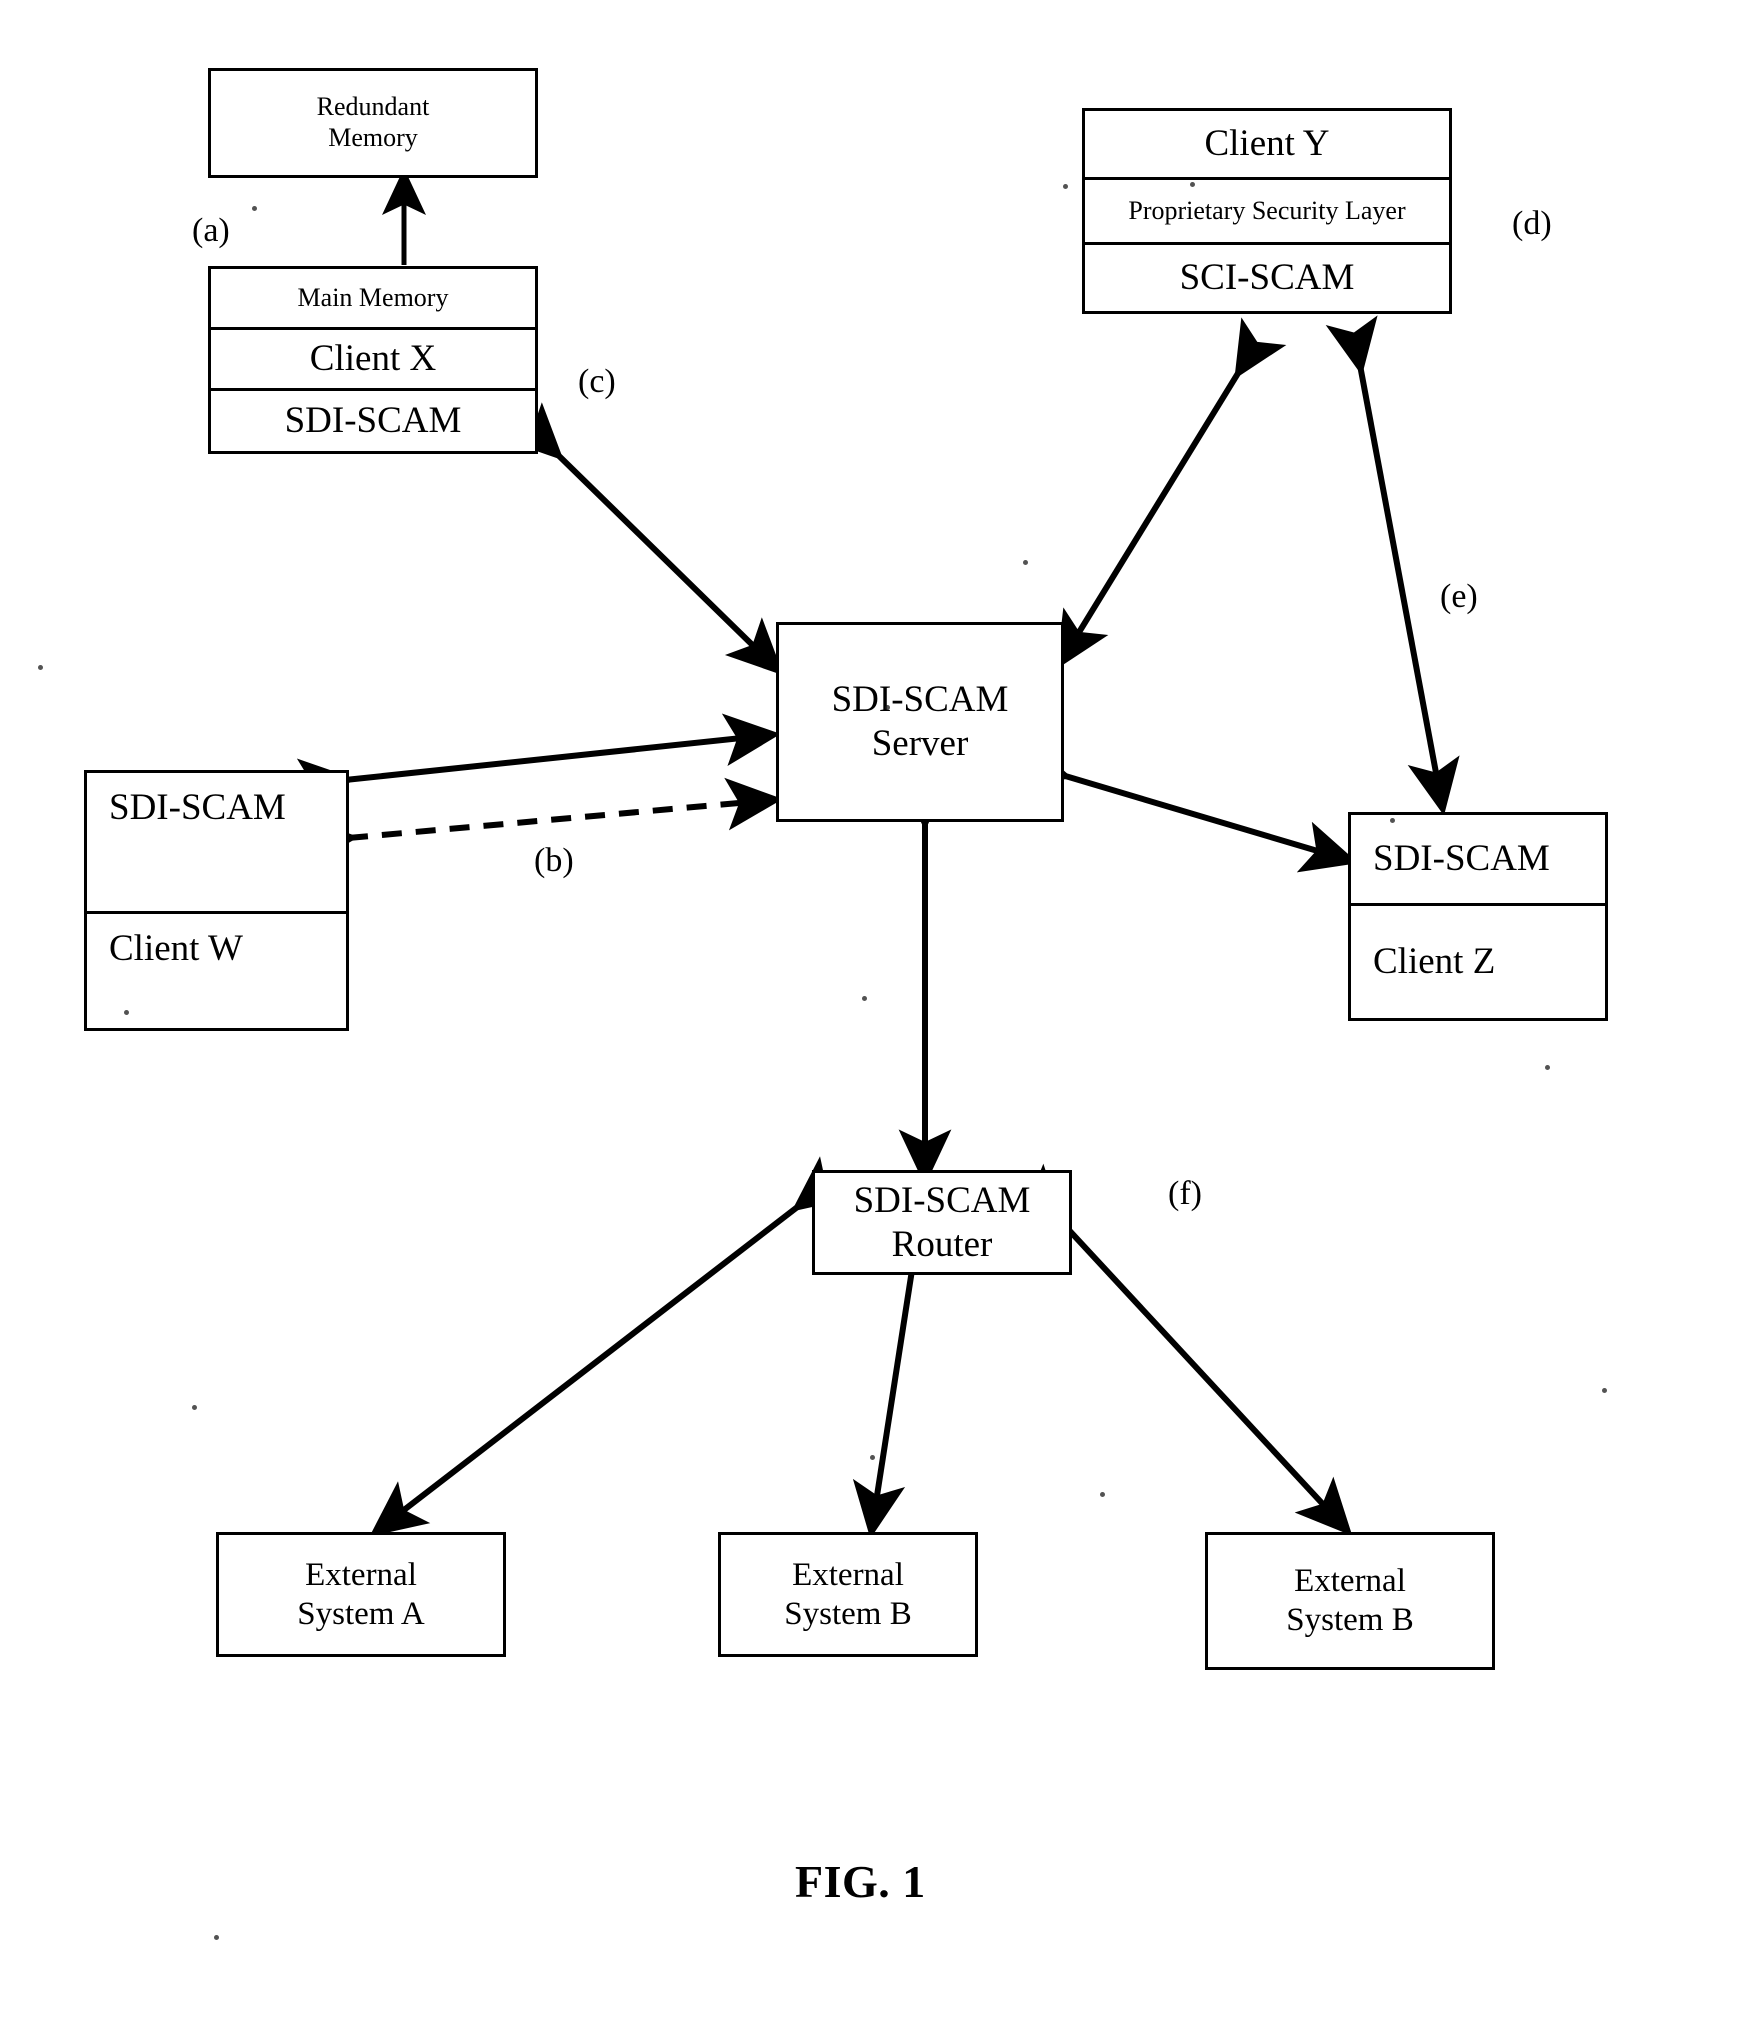 The width and height of the screenshot is (1764, 2044). Describe the element at coordinates (197, 807) in the screenshot. I see `client-w-agent-label: SDI-SCAM` at that location.